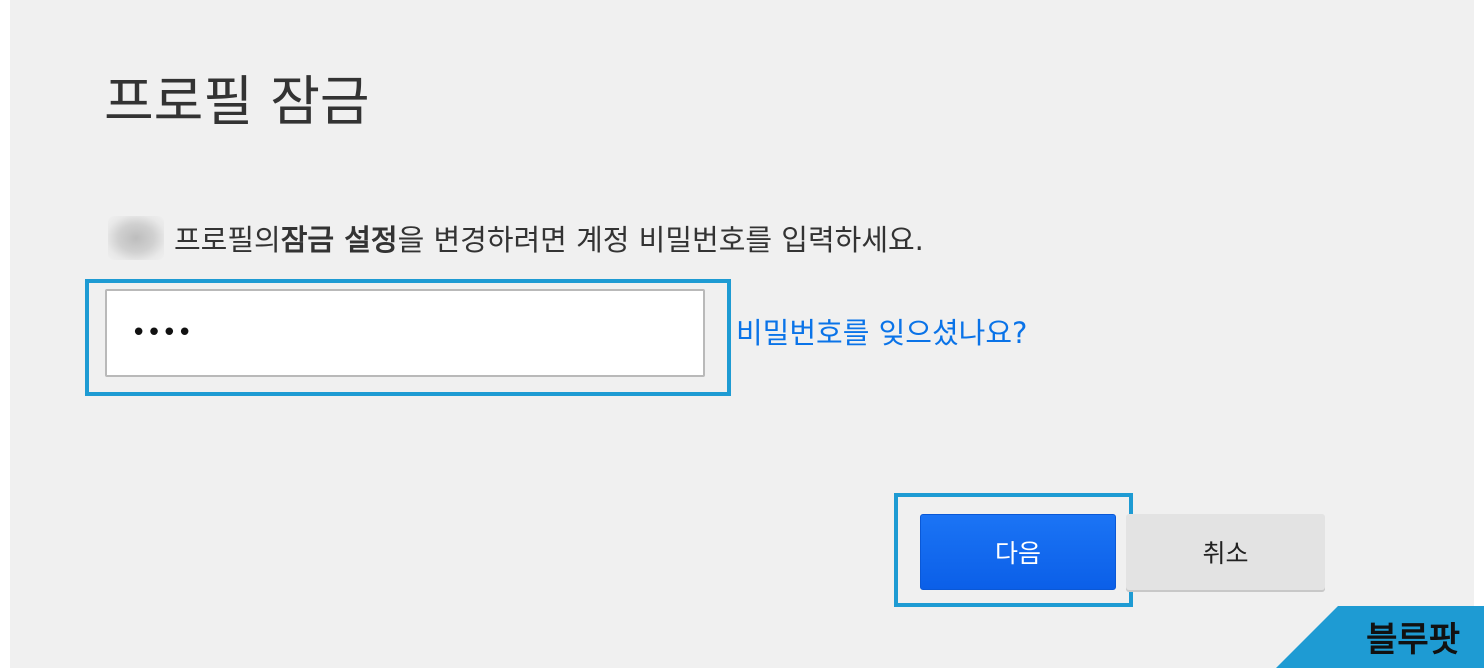 This screenshot has width=1484, height=668. Describe the element at coordinates (1413, 640) in the screenshot. I see `watermark-text: 블루팟` at that location.